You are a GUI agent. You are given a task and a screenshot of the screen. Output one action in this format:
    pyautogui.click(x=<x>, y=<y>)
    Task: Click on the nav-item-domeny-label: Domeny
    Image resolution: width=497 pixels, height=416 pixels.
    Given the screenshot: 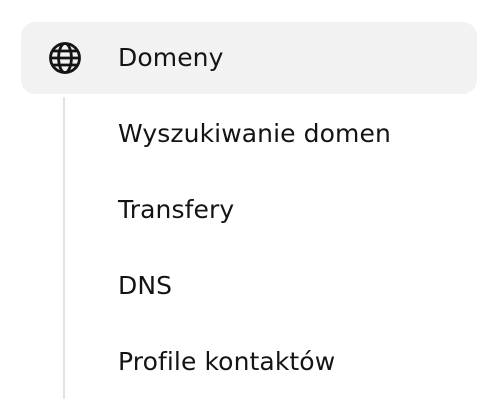 What is the action you would take?
    pyautogui.click(x=171, y=57)
    